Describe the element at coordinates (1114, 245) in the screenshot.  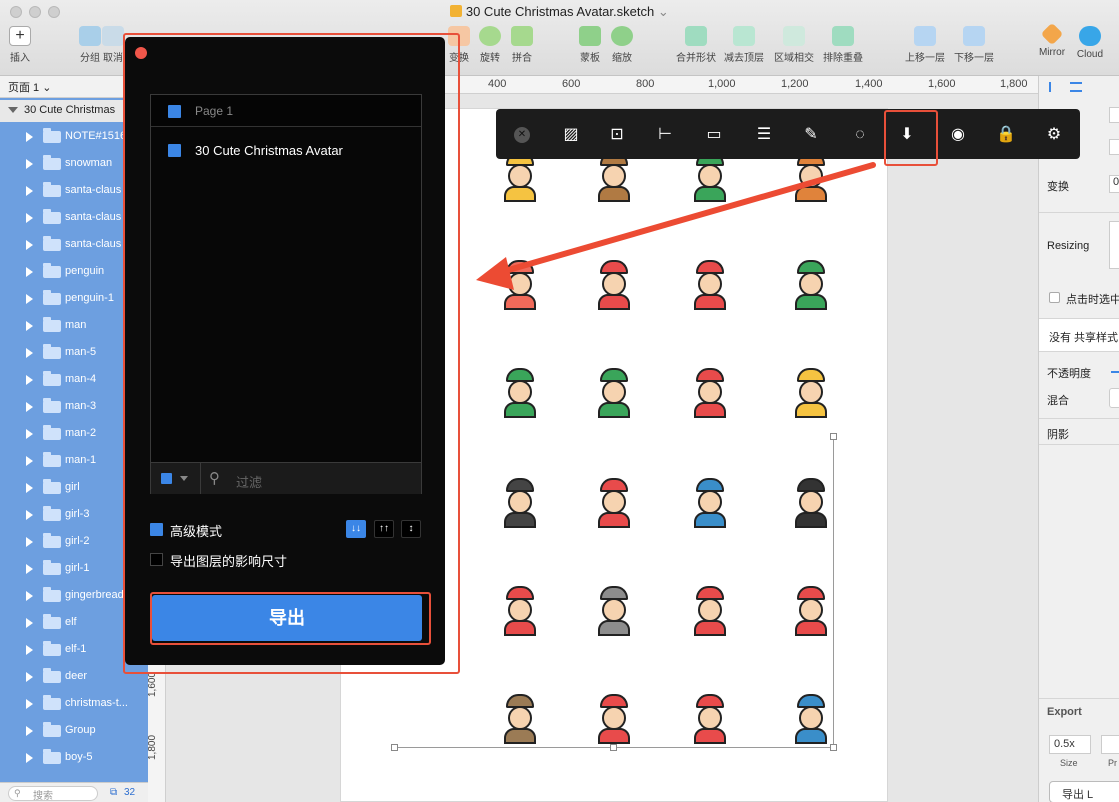
I see `resizing-widget` at that location.